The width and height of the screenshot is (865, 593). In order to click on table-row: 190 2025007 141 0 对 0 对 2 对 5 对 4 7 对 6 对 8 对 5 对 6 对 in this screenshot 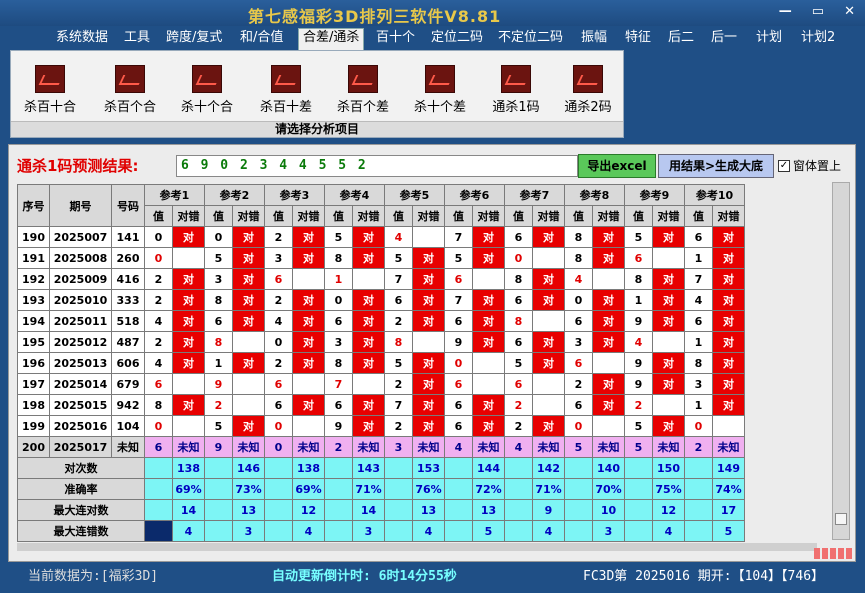, I will do `click(381, 237)`.